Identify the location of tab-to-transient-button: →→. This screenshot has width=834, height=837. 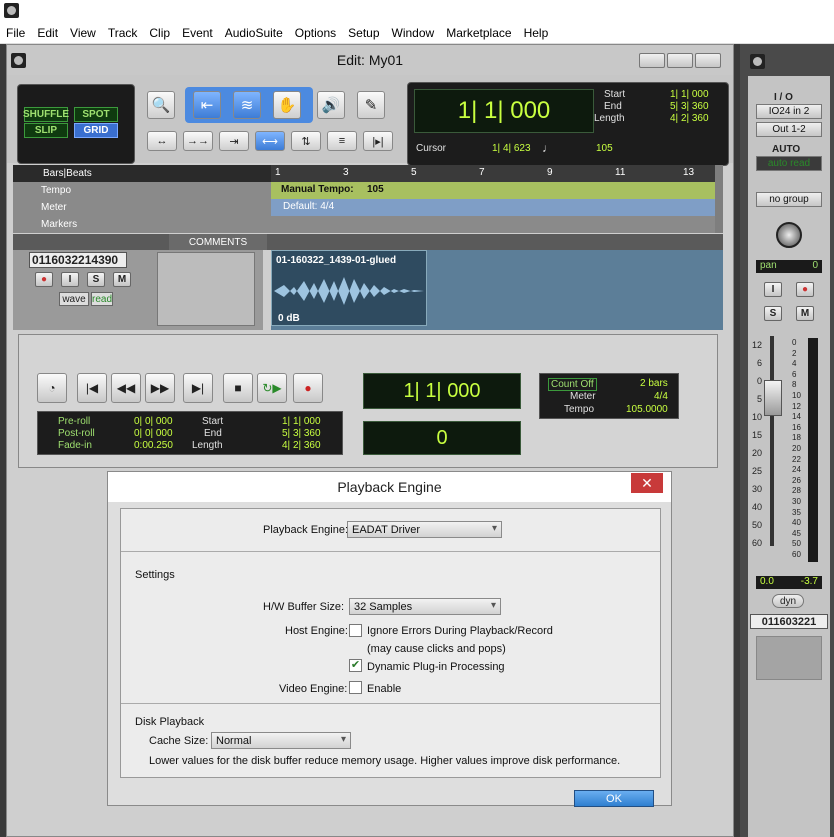
(198, 141).